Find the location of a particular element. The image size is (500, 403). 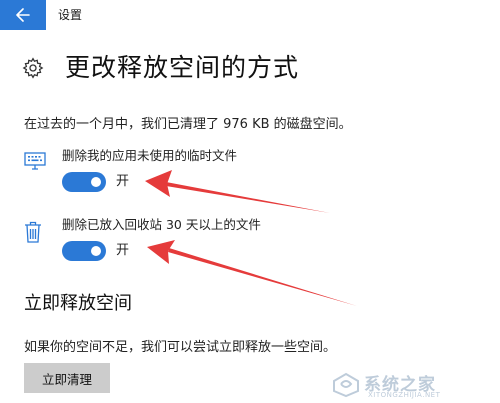

clean-now-button: 立即清理 is located at coordinates (67, 378).